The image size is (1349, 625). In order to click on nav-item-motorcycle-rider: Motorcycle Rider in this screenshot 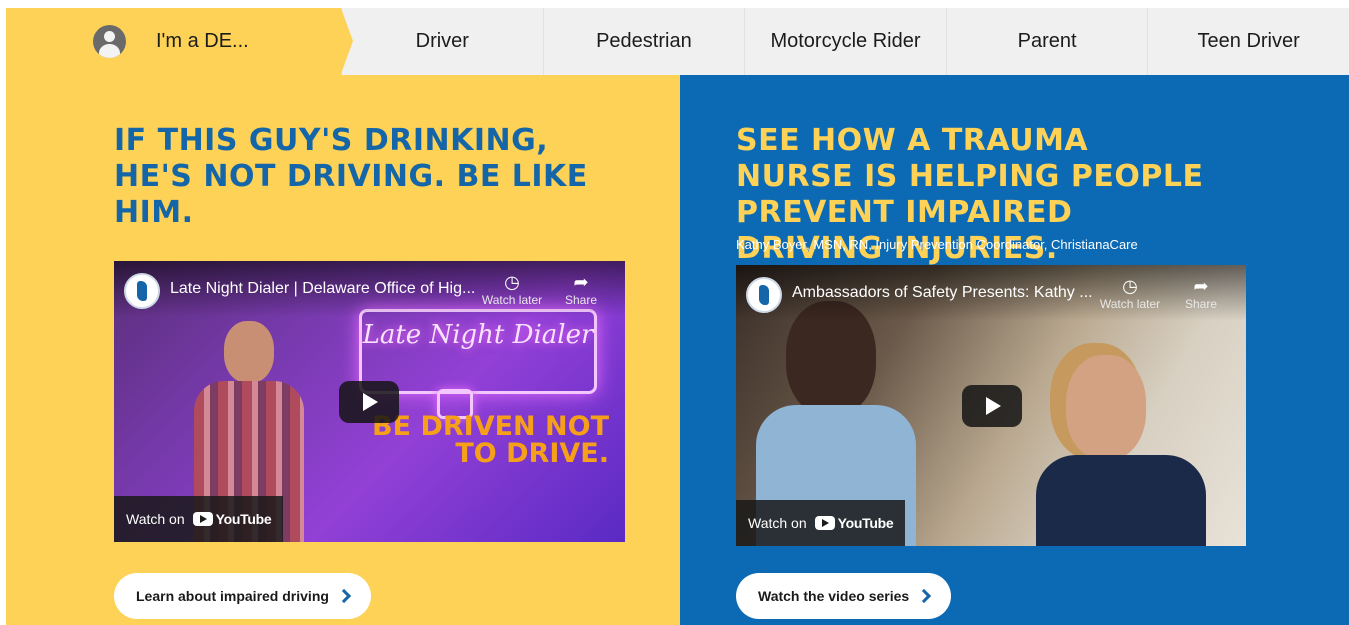, I will do `click(845, 41)`.